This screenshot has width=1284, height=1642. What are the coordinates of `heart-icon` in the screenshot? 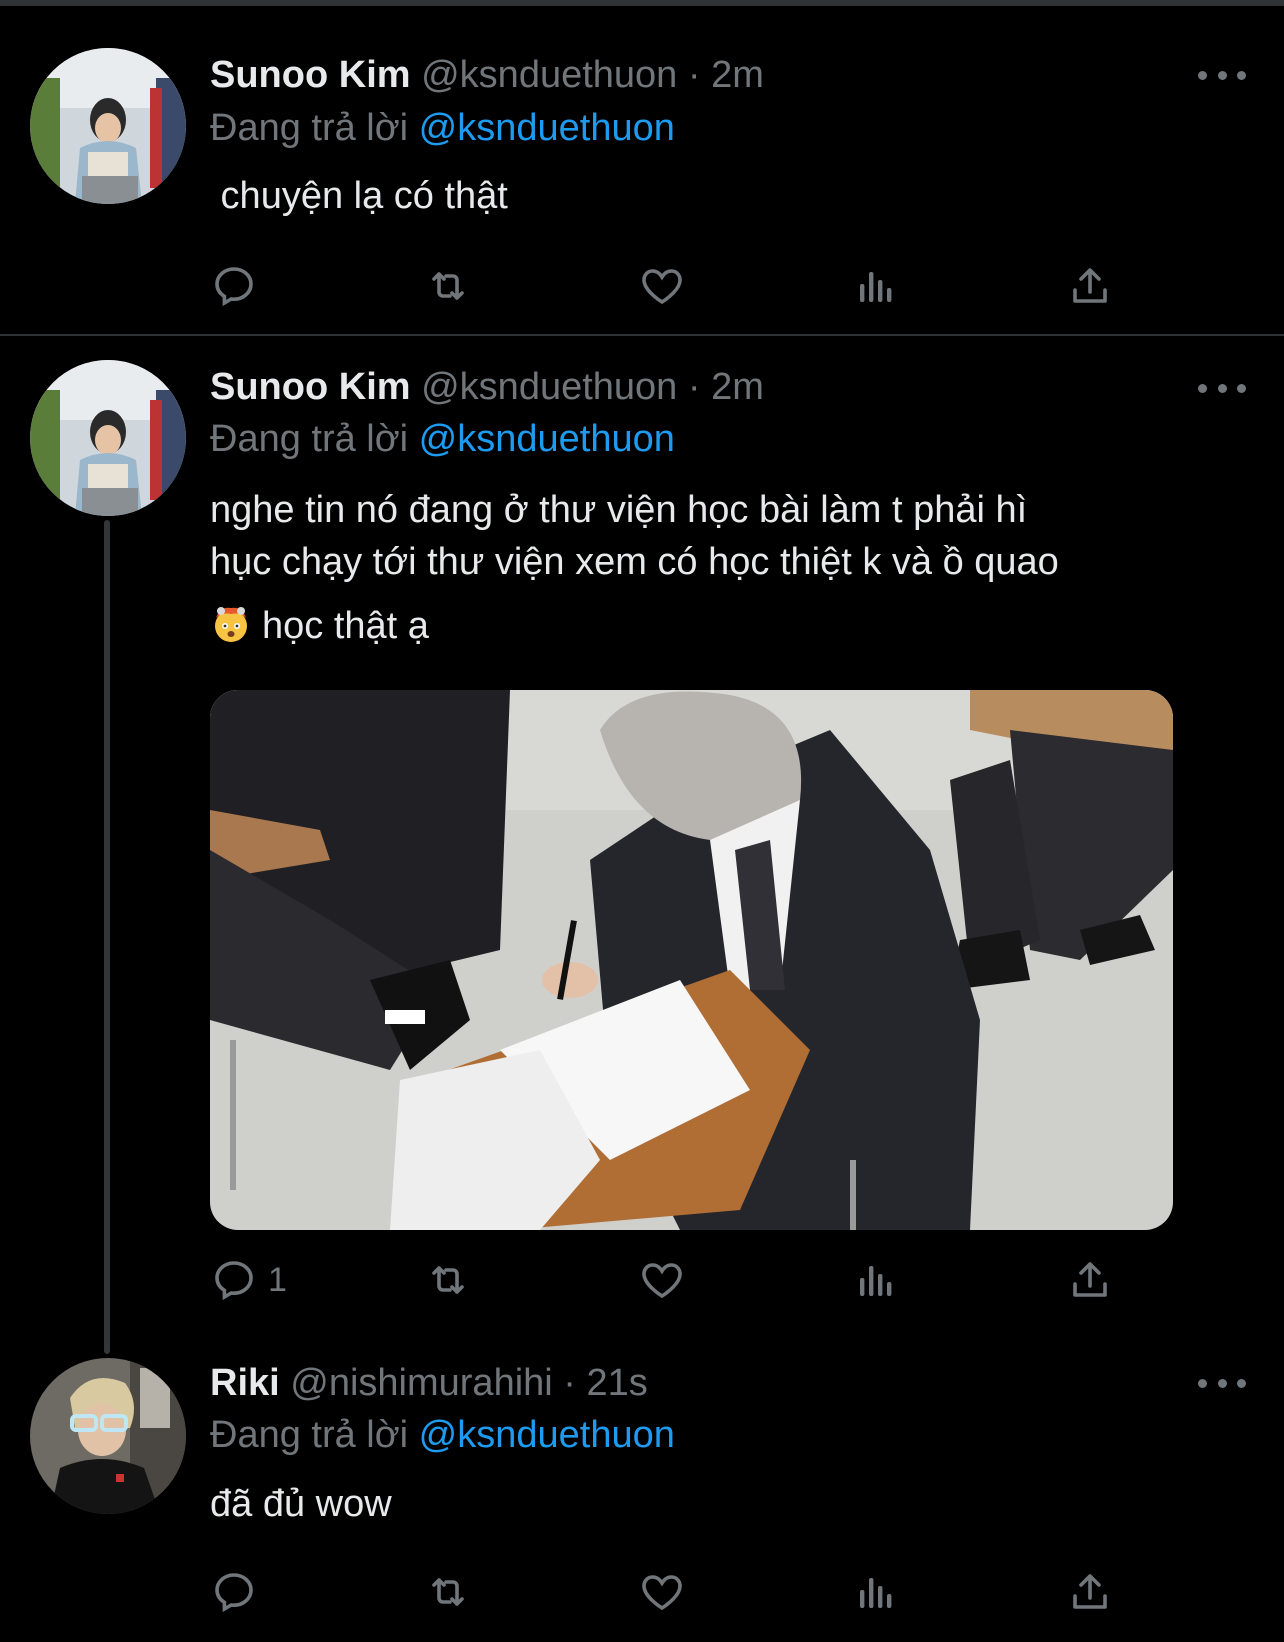 It's located at (662, 1593).